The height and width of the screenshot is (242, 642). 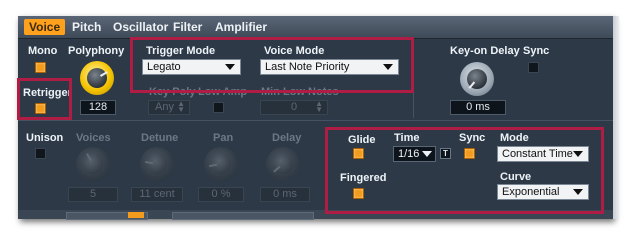 I want to click on detune-knob-cap, so click(x=157, y=164).